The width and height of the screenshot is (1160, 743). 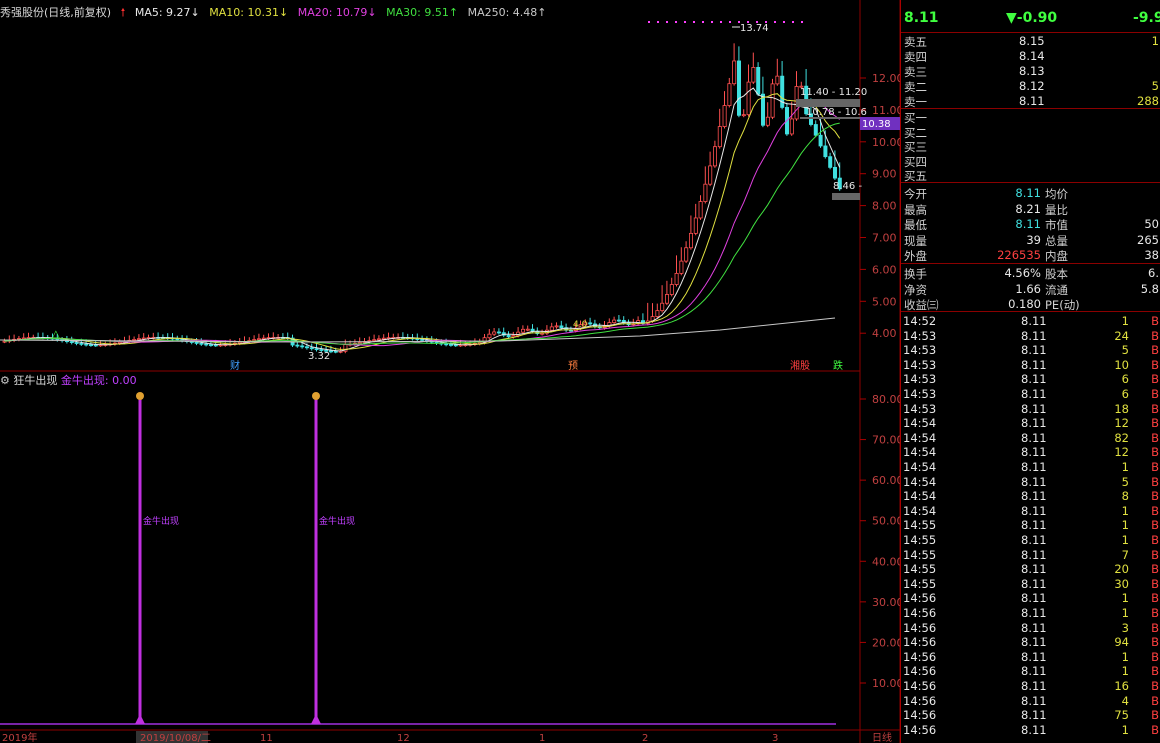 I want to click on indicator-name: 狂牛出现, so click(x=35, y=380).